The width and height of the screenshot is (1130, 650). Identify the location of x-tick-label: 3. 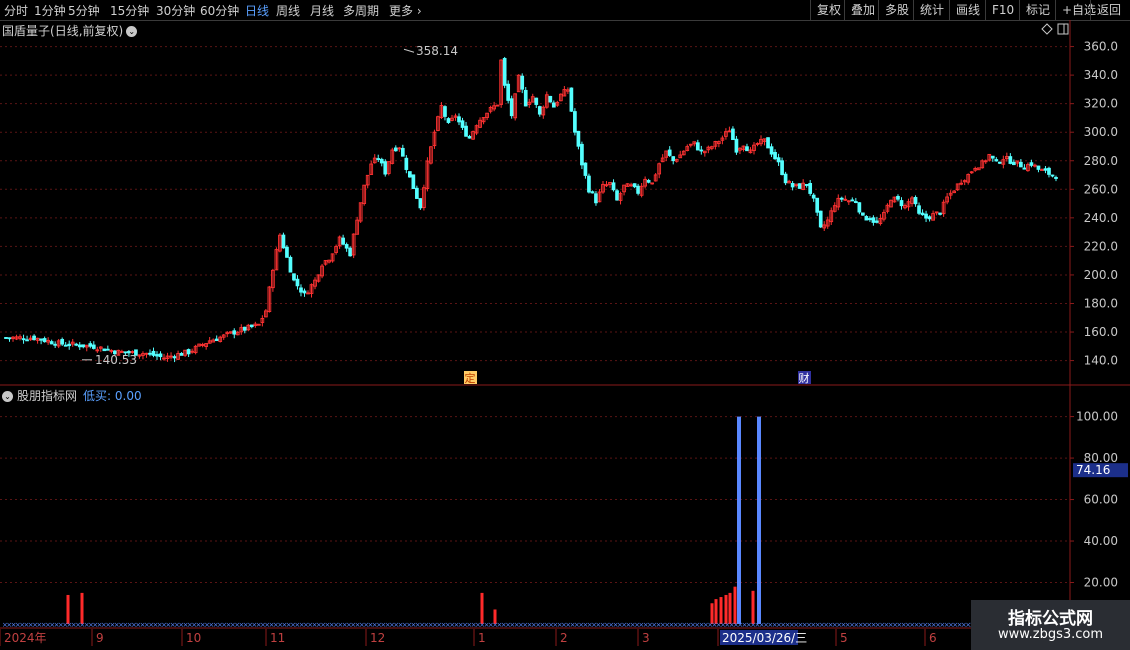
(646, 638).